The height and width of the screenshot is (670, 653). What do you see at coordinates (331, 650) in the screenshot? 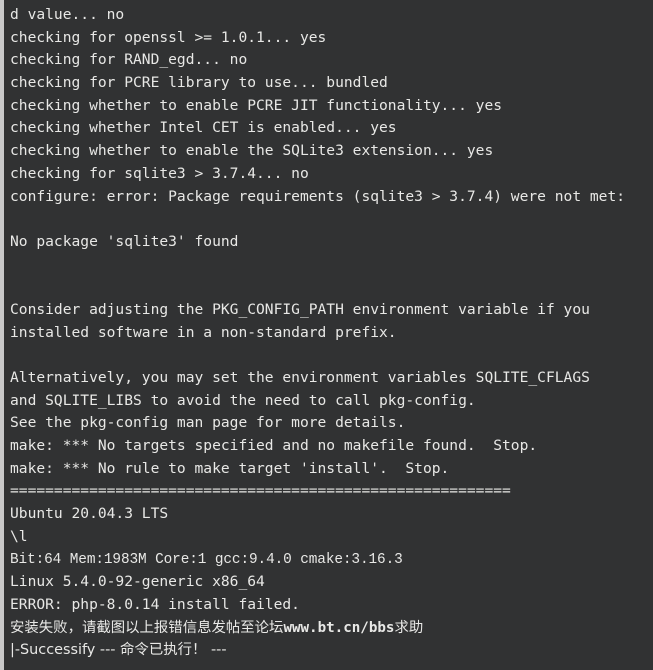
I see `terminal-line: |-Successify --- 命令已执行！ ---` at bounding box center [331, 650].